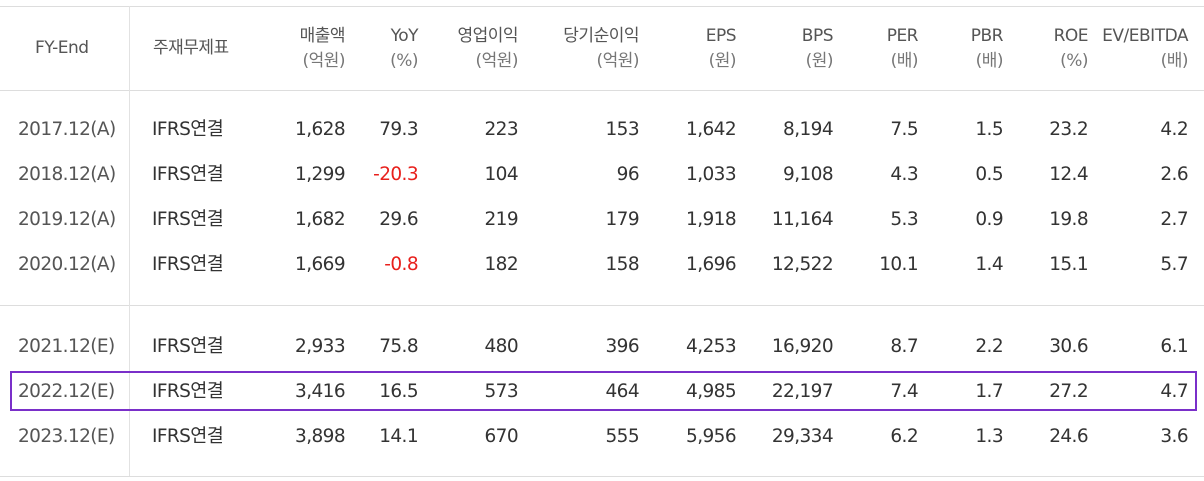 The image size is (1204, 481). Describe the element at coordinates (902, 36) in the screenshot. I see `header-label: PER` at that location.